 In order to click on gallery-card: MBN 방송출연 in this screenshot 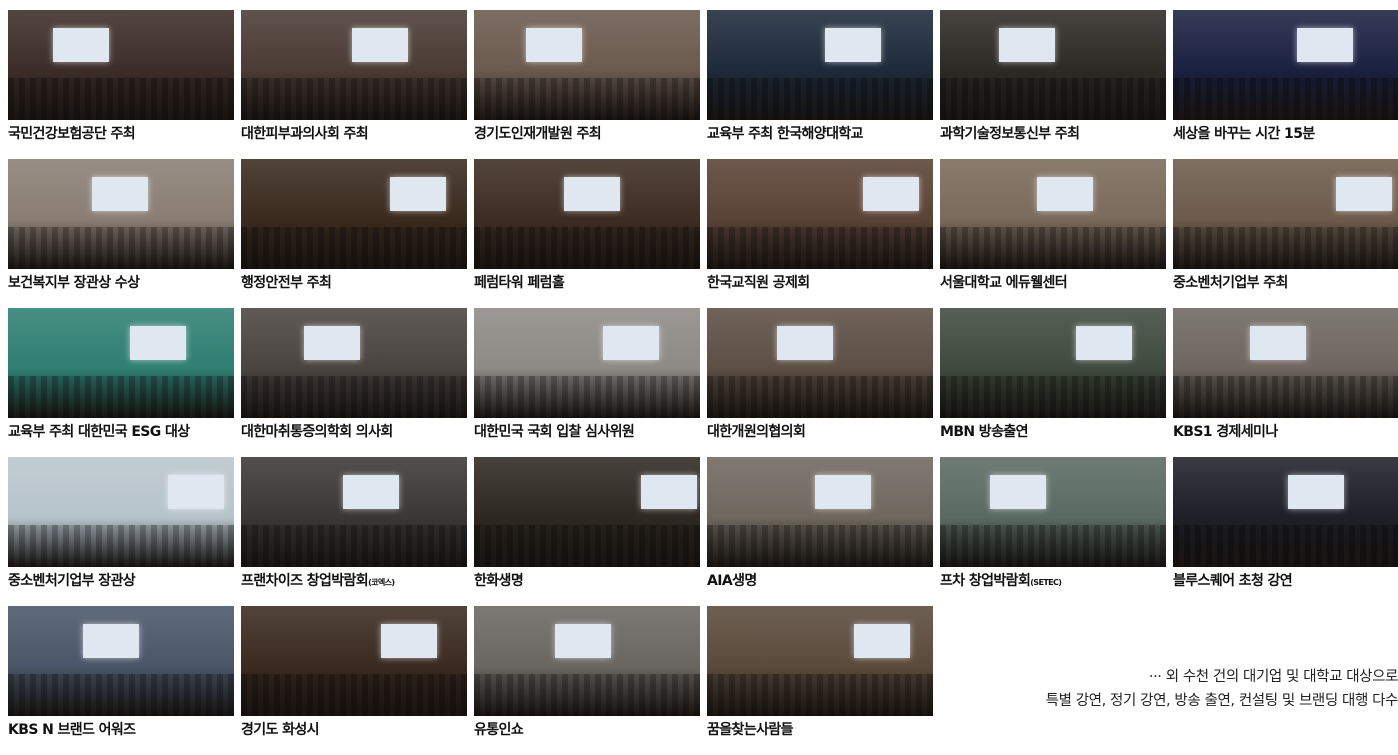, I will do `click(1053, 380)`.